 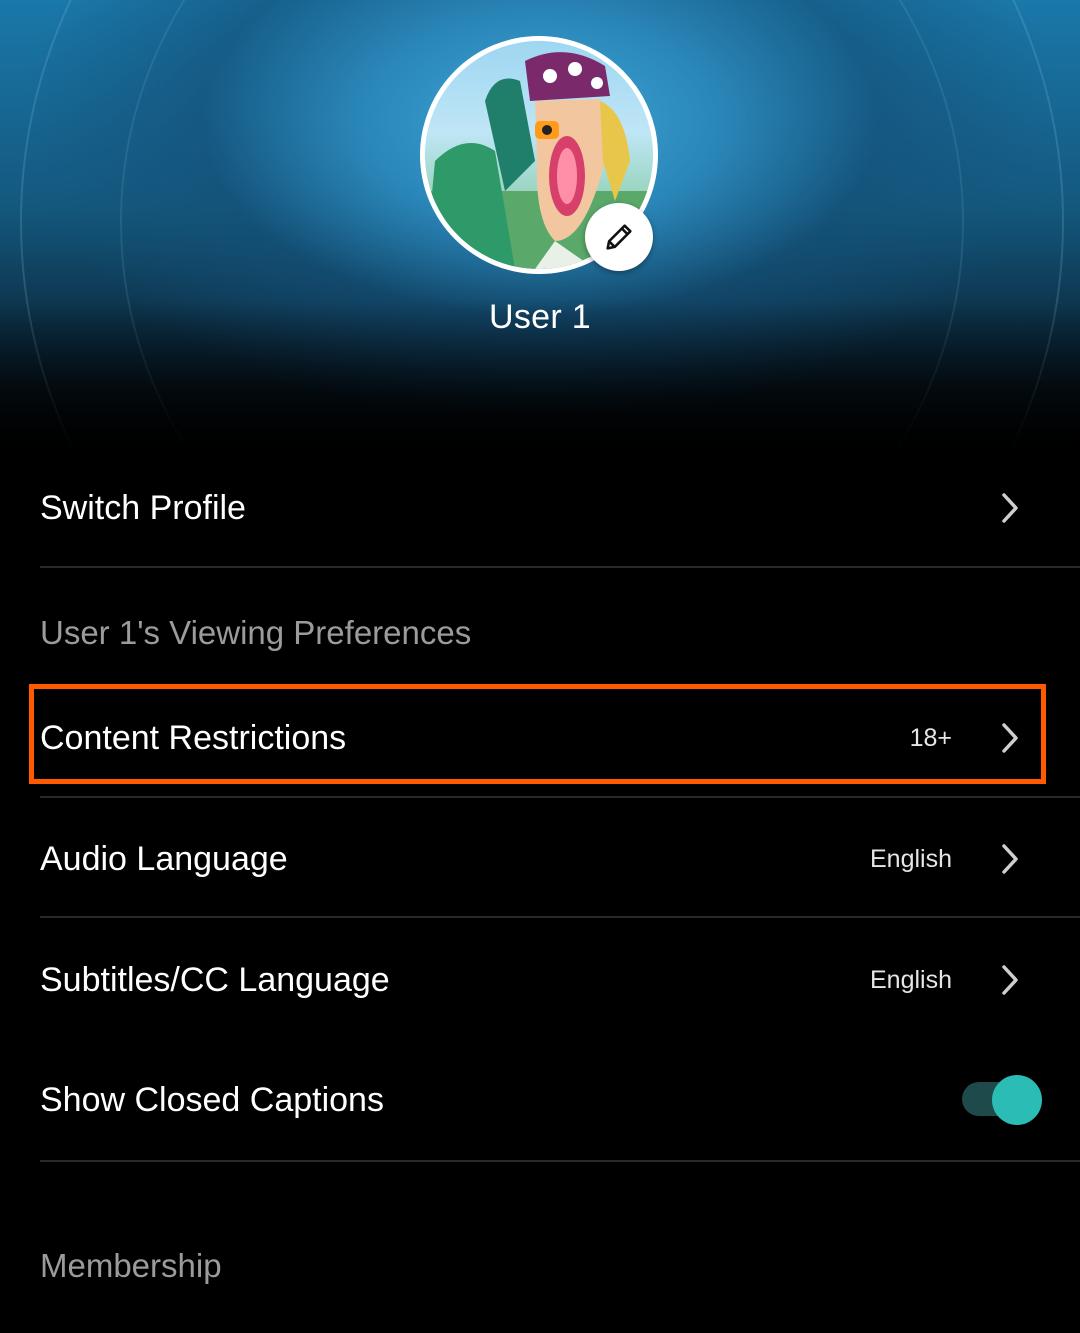 I want to click on switch-profile-row: Switch Profile, so click(x=540, y=508).